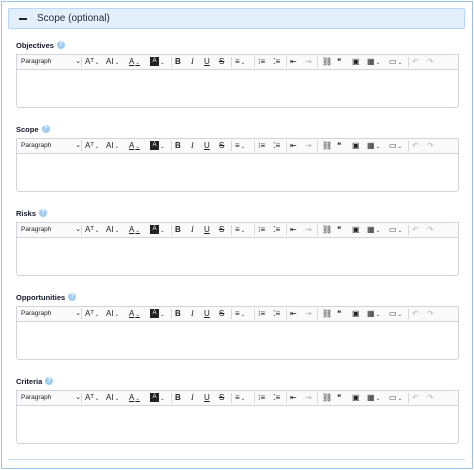 This screenshot has height=470, width=474. What do you see at coordinates (237, 256) in the screenshot?
I see `rich-text-editor-risks` at bounding box center [237, 256].